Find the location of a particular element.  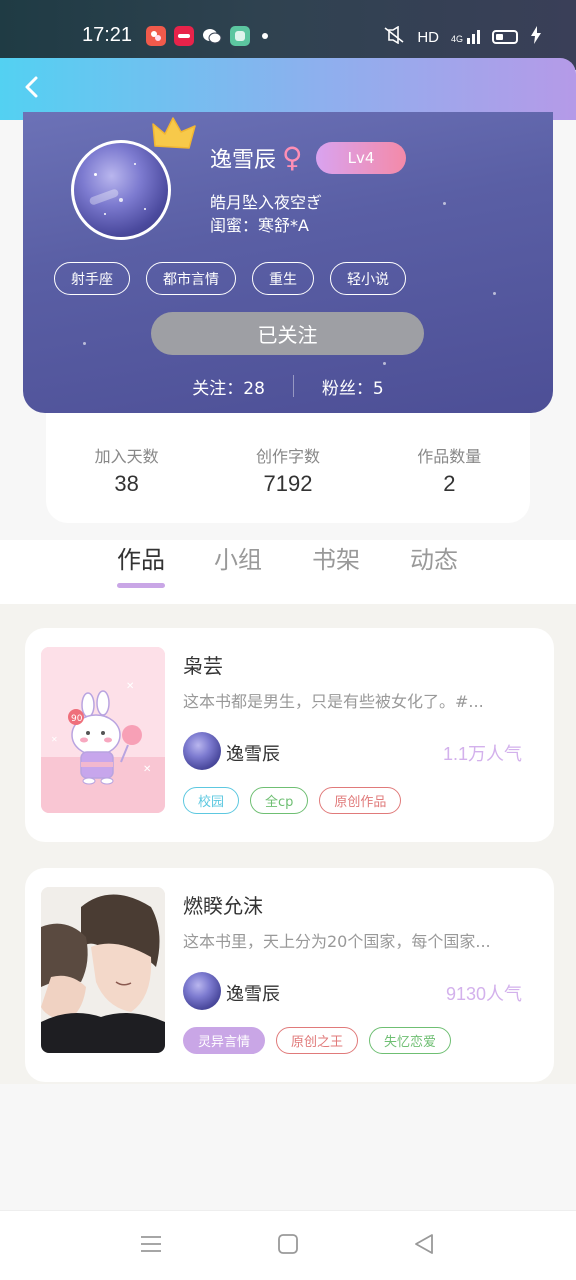

stat-value: 2 is located at coordinates (449, 483).